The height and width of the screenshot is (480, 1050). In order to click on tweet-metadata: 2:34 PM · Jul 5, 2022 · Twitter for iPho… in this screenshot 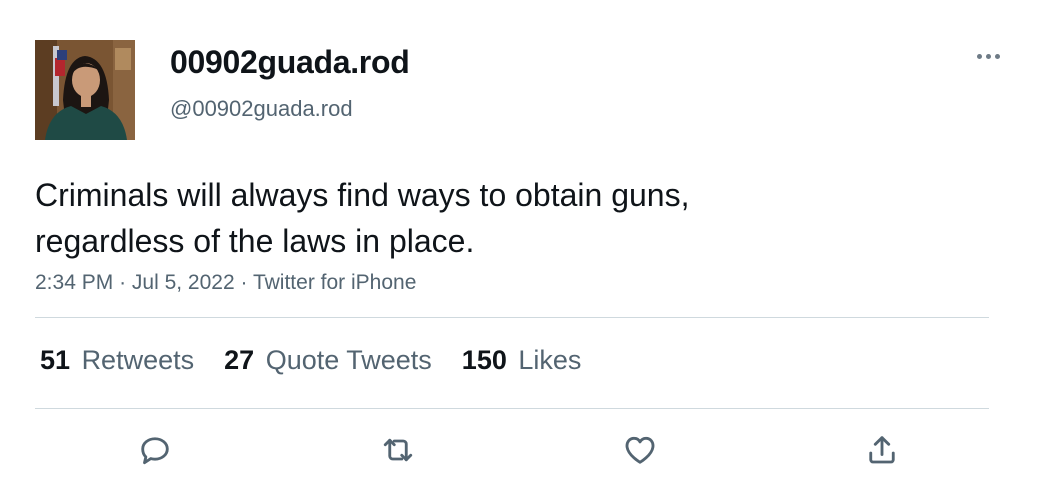, I will do `click(225, 283)`.